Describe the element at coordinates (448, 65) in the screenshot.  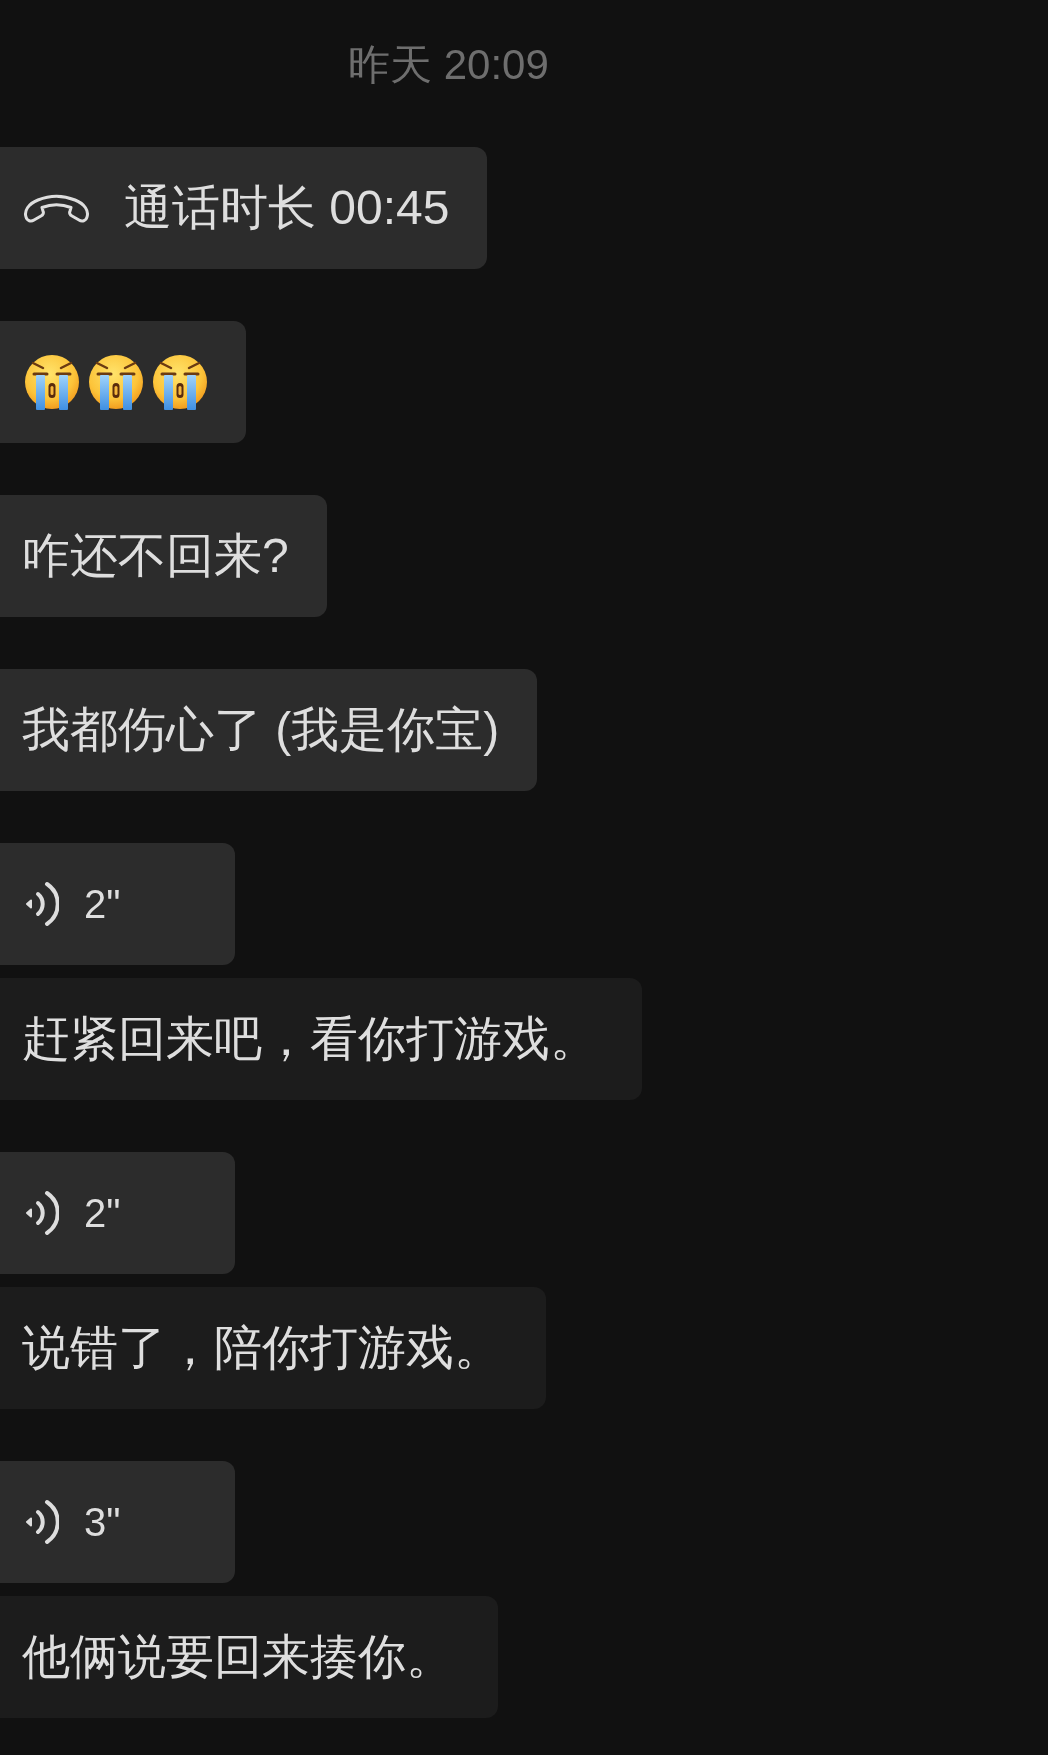
I see `timestamp: 昨天 20:09` at that location.